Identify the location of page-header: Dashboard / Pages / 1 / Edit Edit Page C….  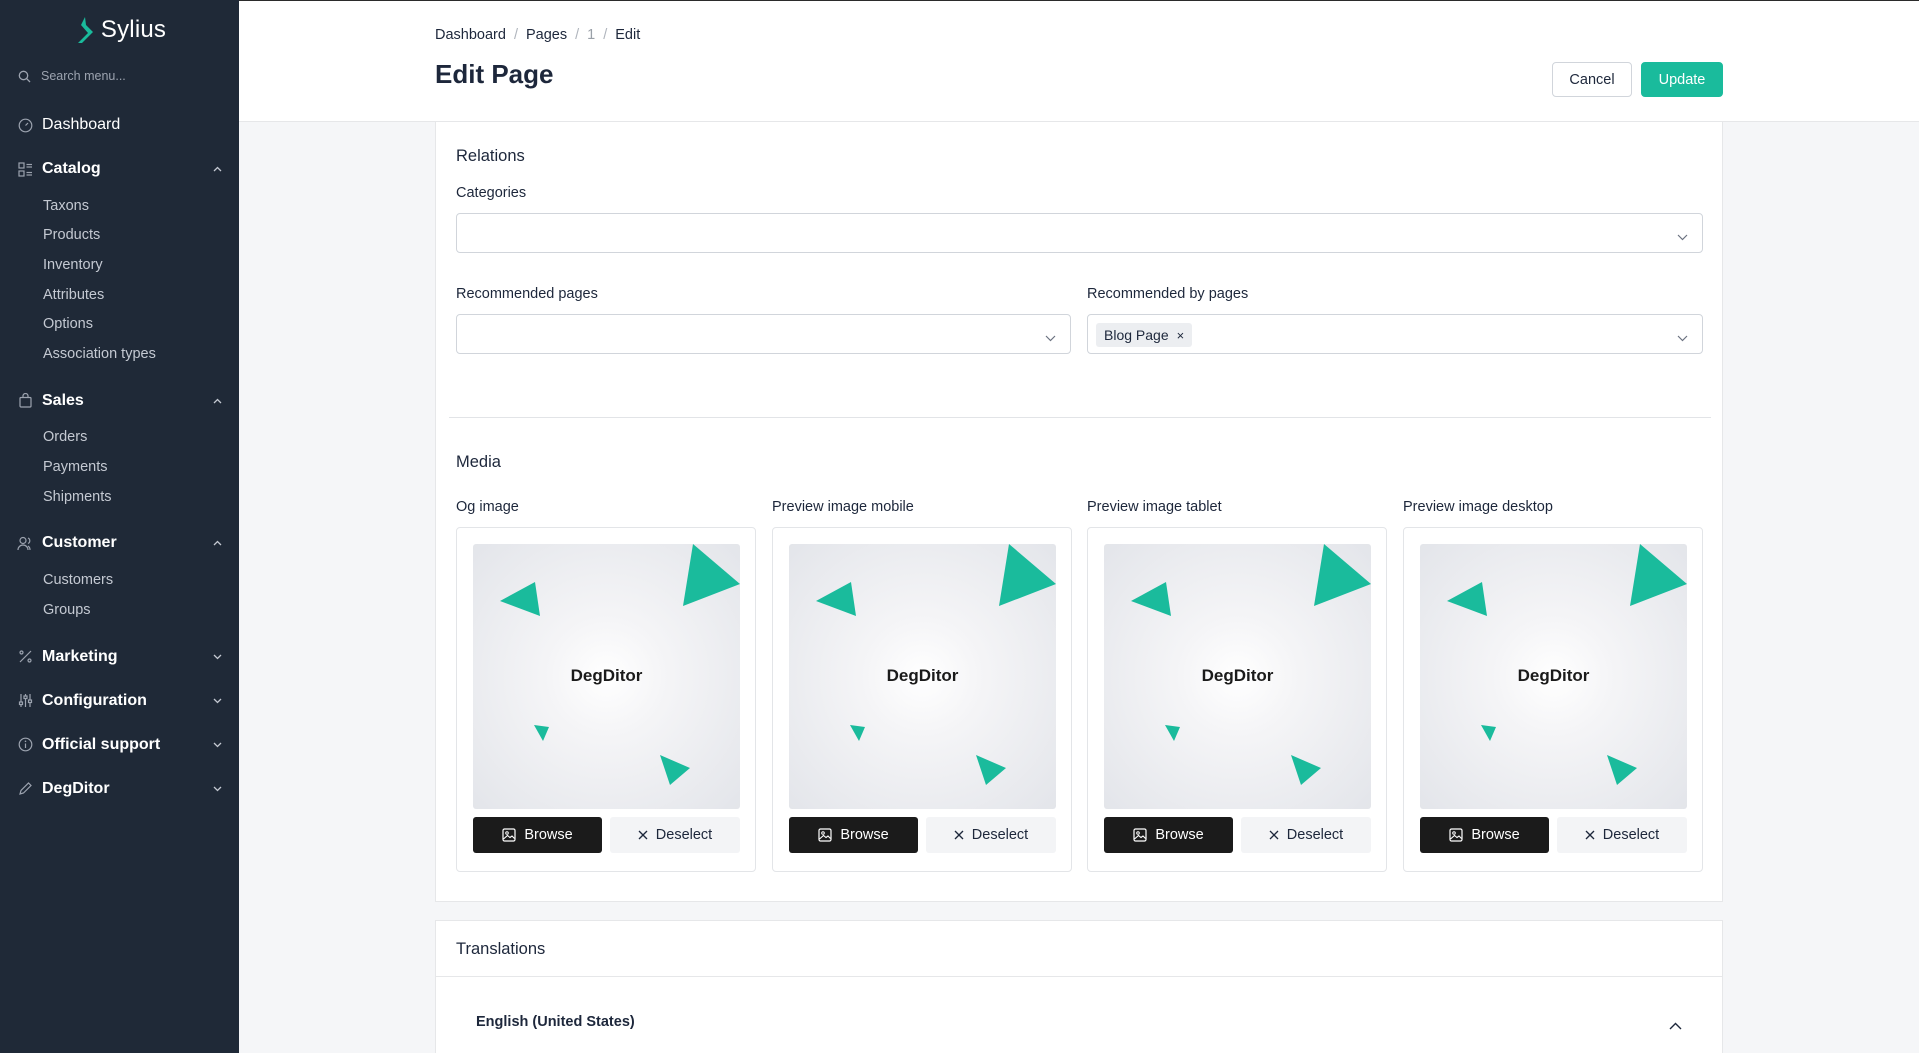
(1079, 61).